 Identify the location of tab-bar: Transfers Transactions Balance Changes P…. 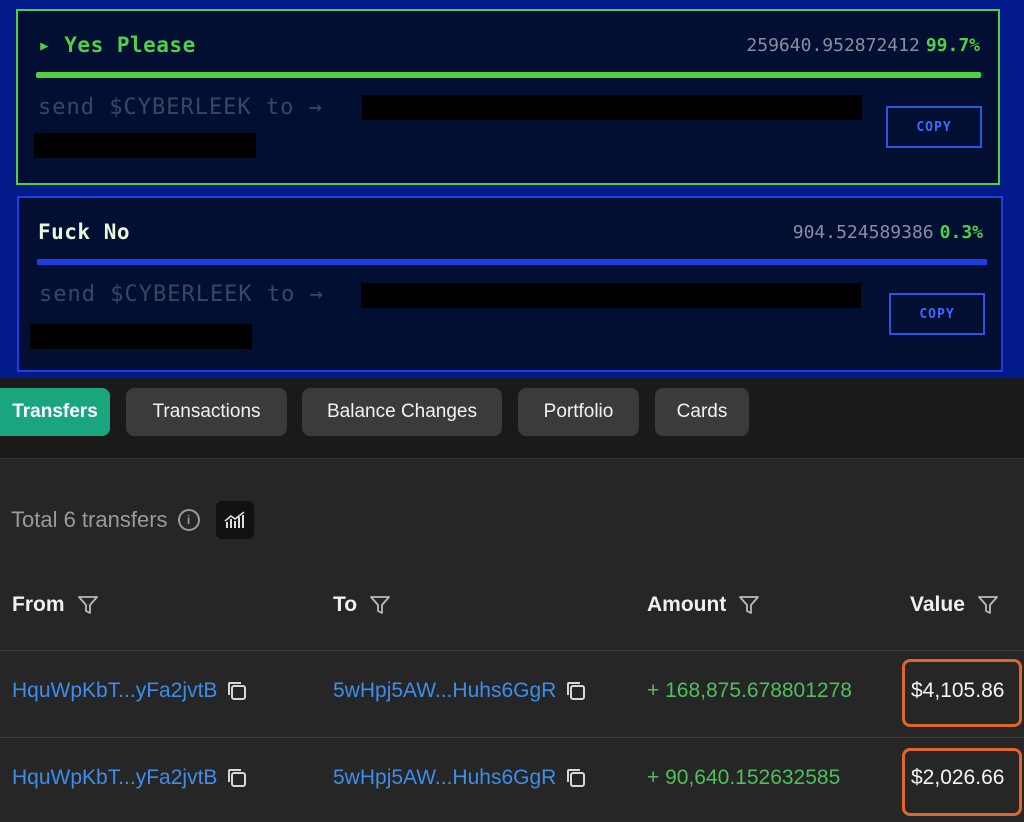
(512, 412).